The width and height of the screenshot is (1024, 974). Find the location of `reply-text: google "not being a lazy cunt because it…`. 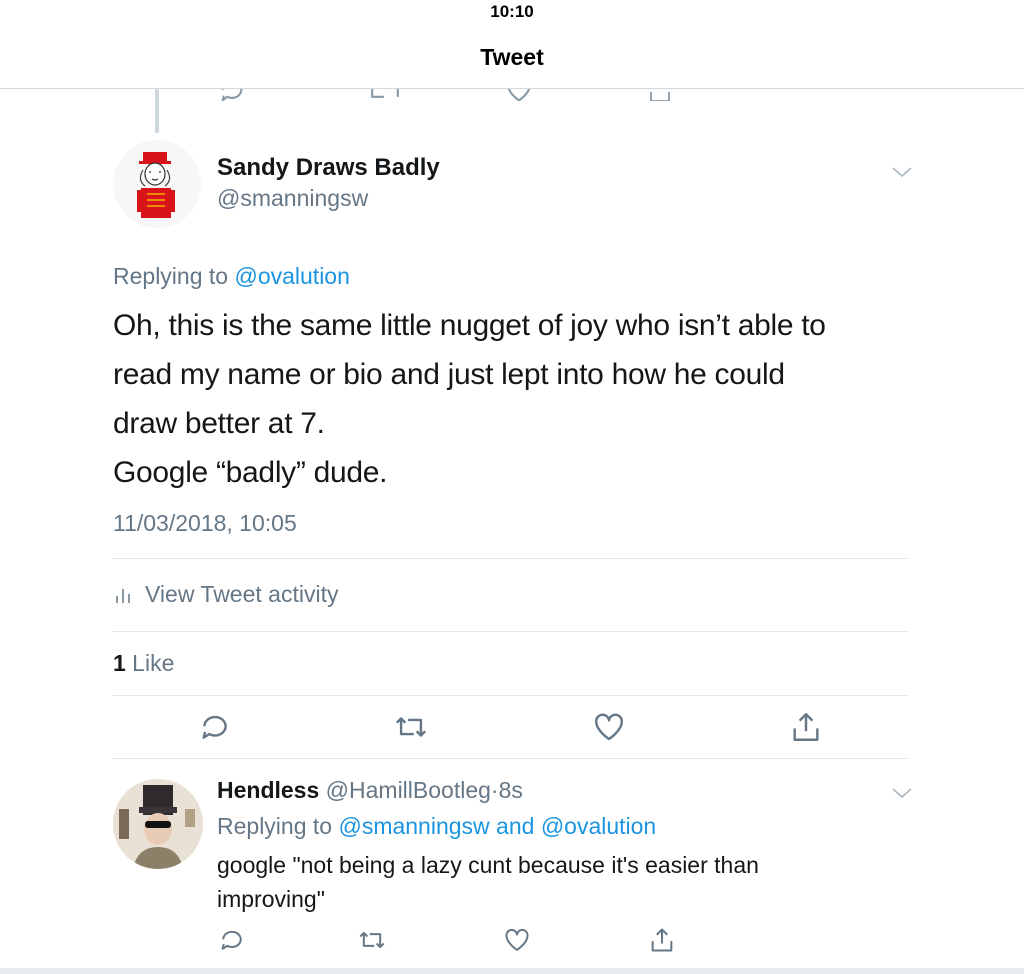

reply-text: google "not being a lazy cunt because it… is located at coordinates (567, 882).